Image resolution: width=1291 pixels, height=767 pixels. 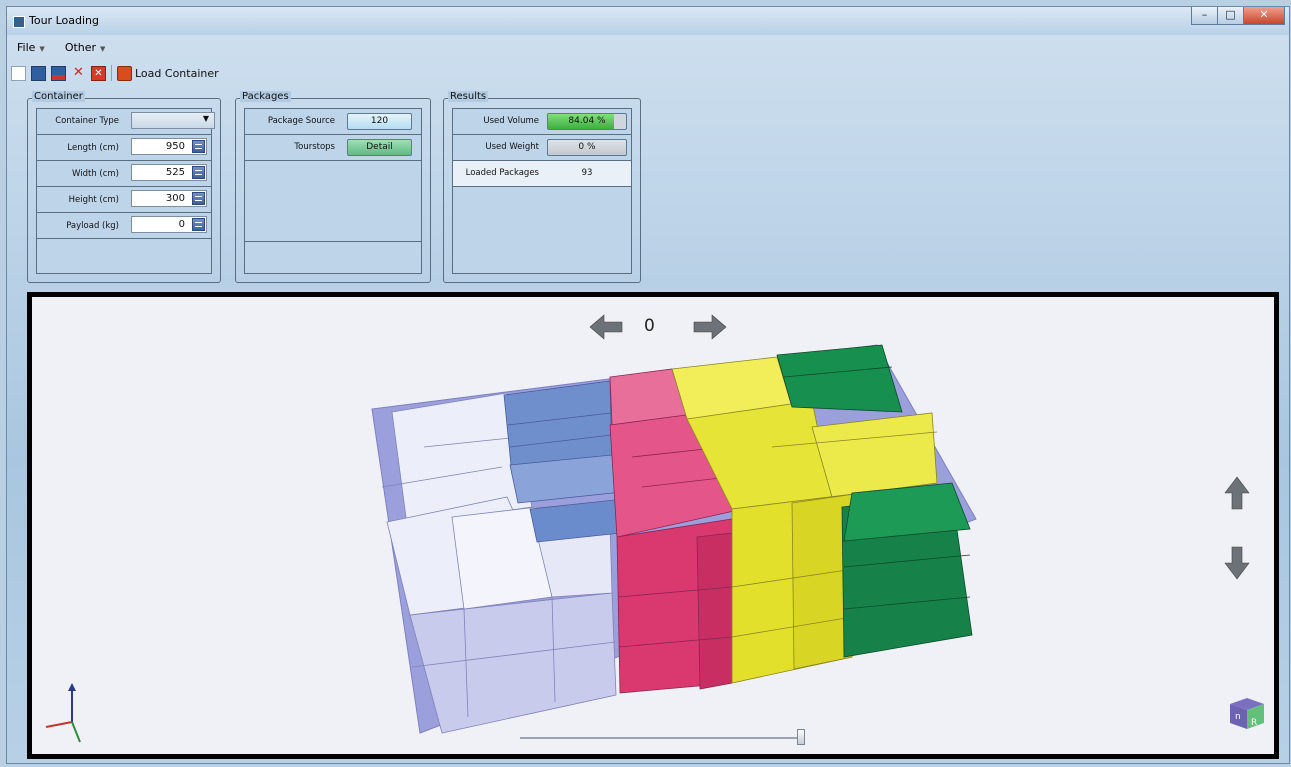 I want to click on used-volume-value: 84.04 %, so click(x=587, y=121).